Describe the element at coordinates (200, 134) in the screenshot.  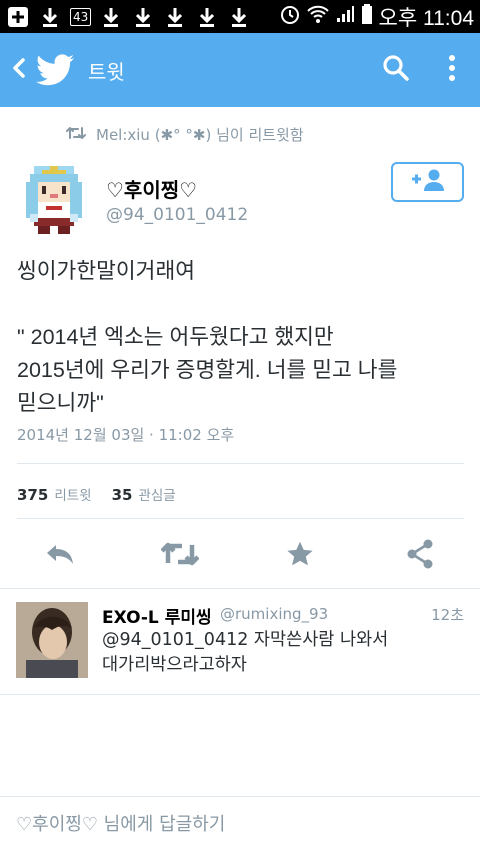
I see `retweet-context-text: Mel:xiu (✱° °✱) 님이 리트윗함` at that location.